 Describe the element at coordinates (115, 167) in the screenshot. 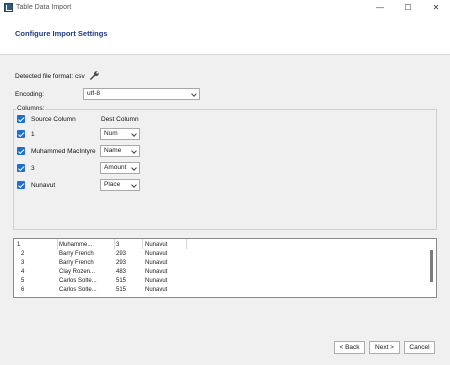

I see `dest-column-value: Amount` at that location.